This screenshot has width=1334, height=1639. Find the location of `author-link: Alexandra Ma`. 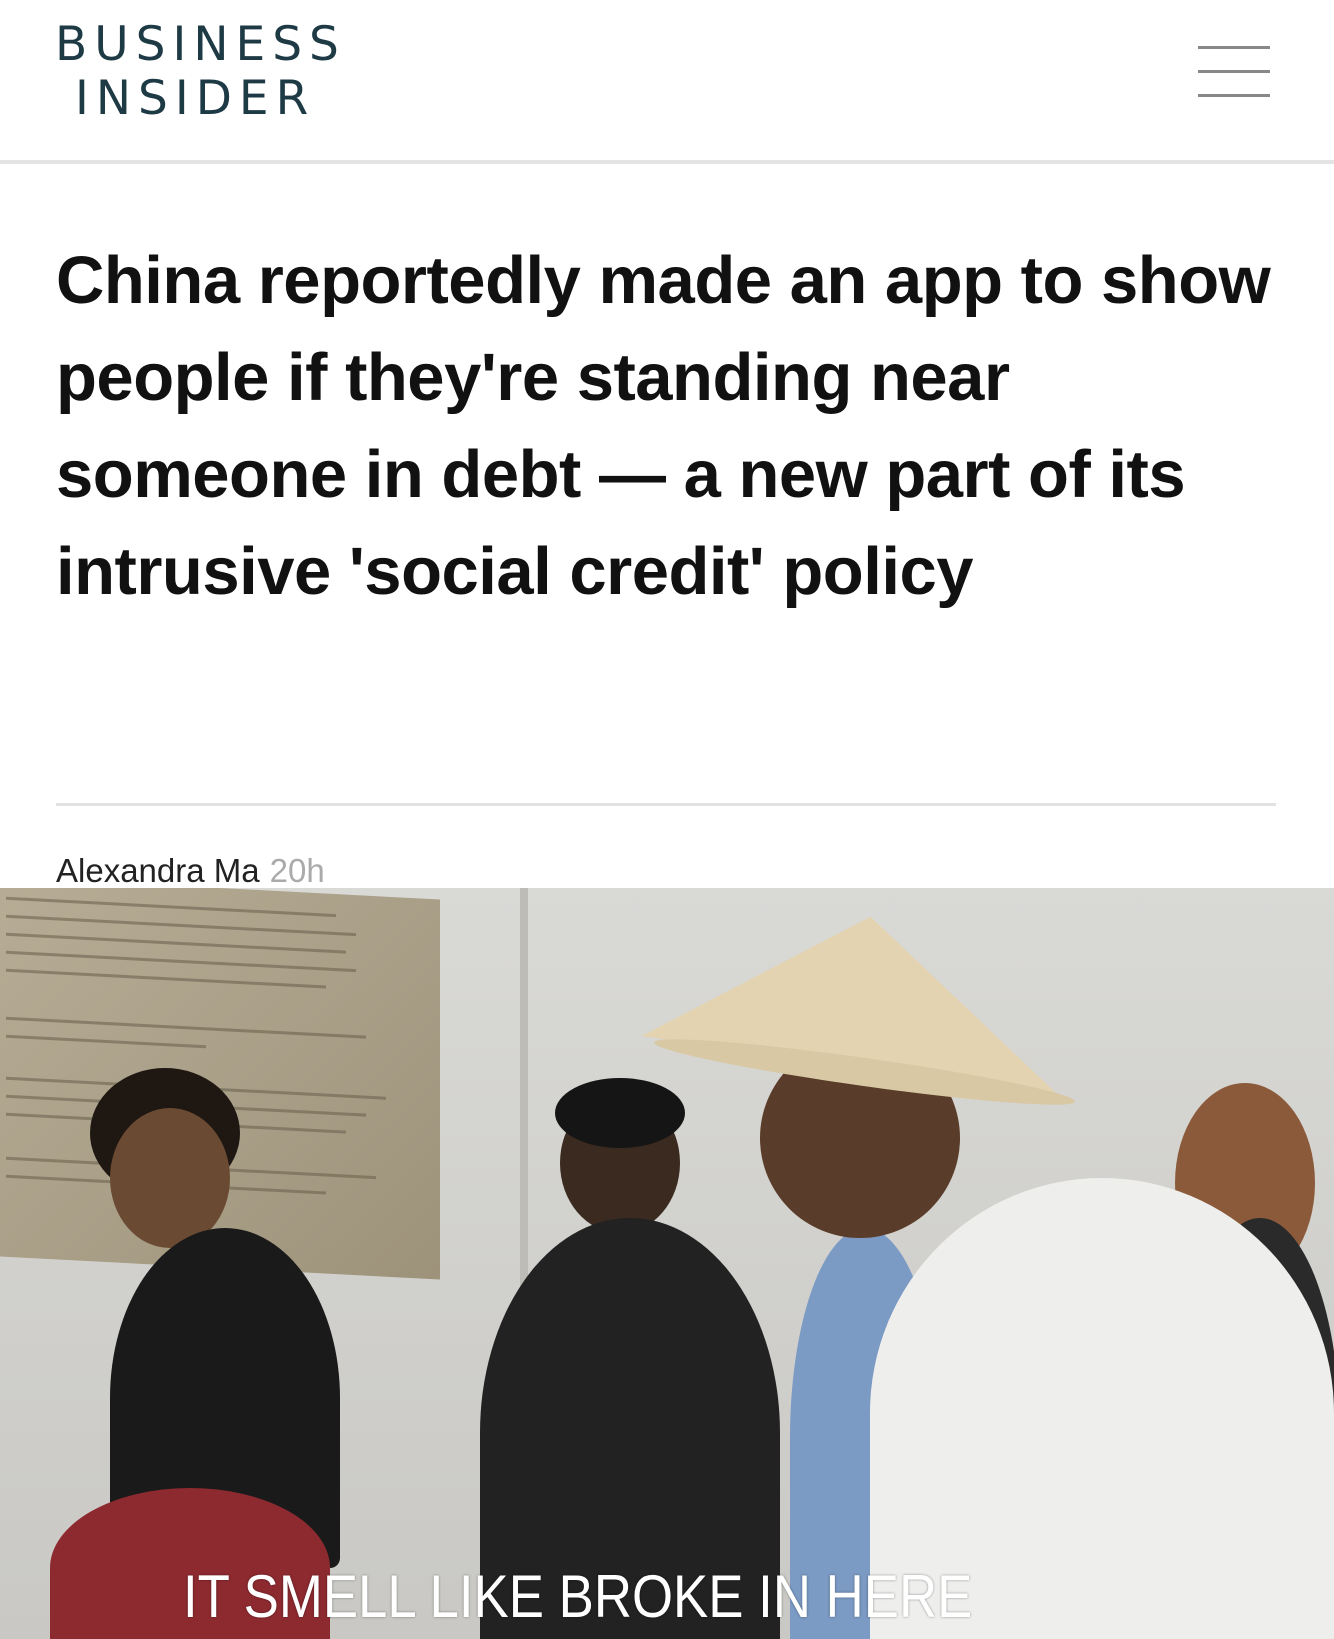

author-link: Alexandra Ma is located at coordinates (158, 870).